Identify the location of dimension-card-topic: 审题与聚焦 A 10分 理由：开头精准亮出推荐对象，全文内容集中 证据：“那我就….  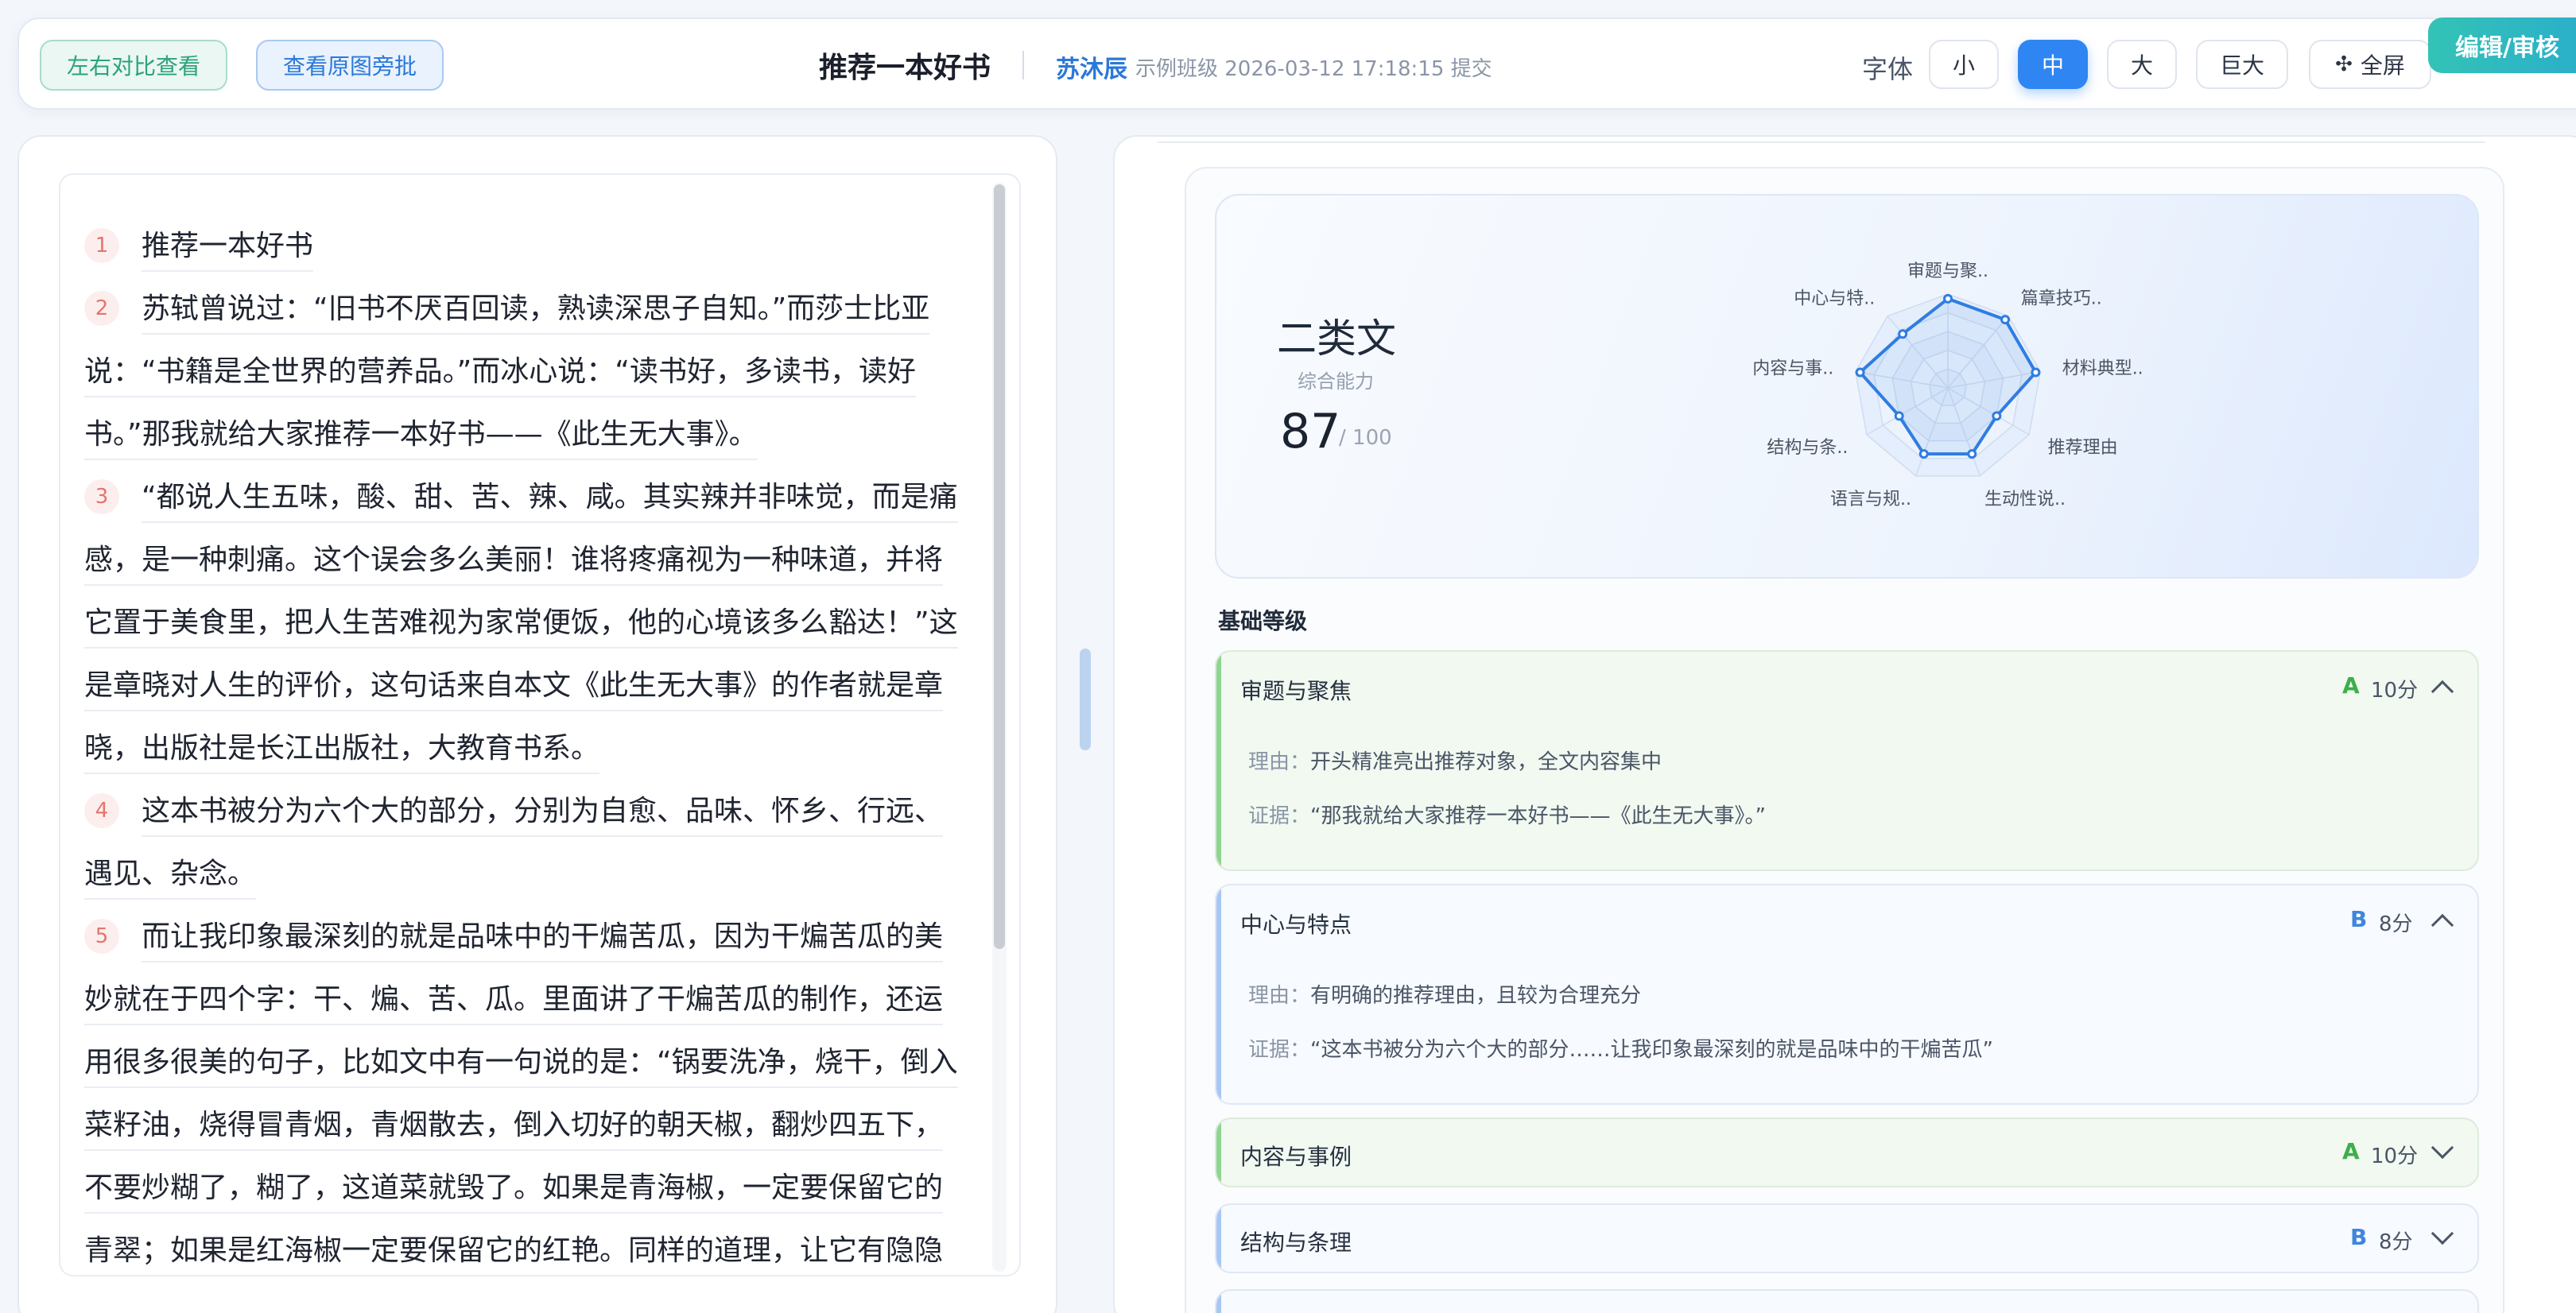
(1847, 760).